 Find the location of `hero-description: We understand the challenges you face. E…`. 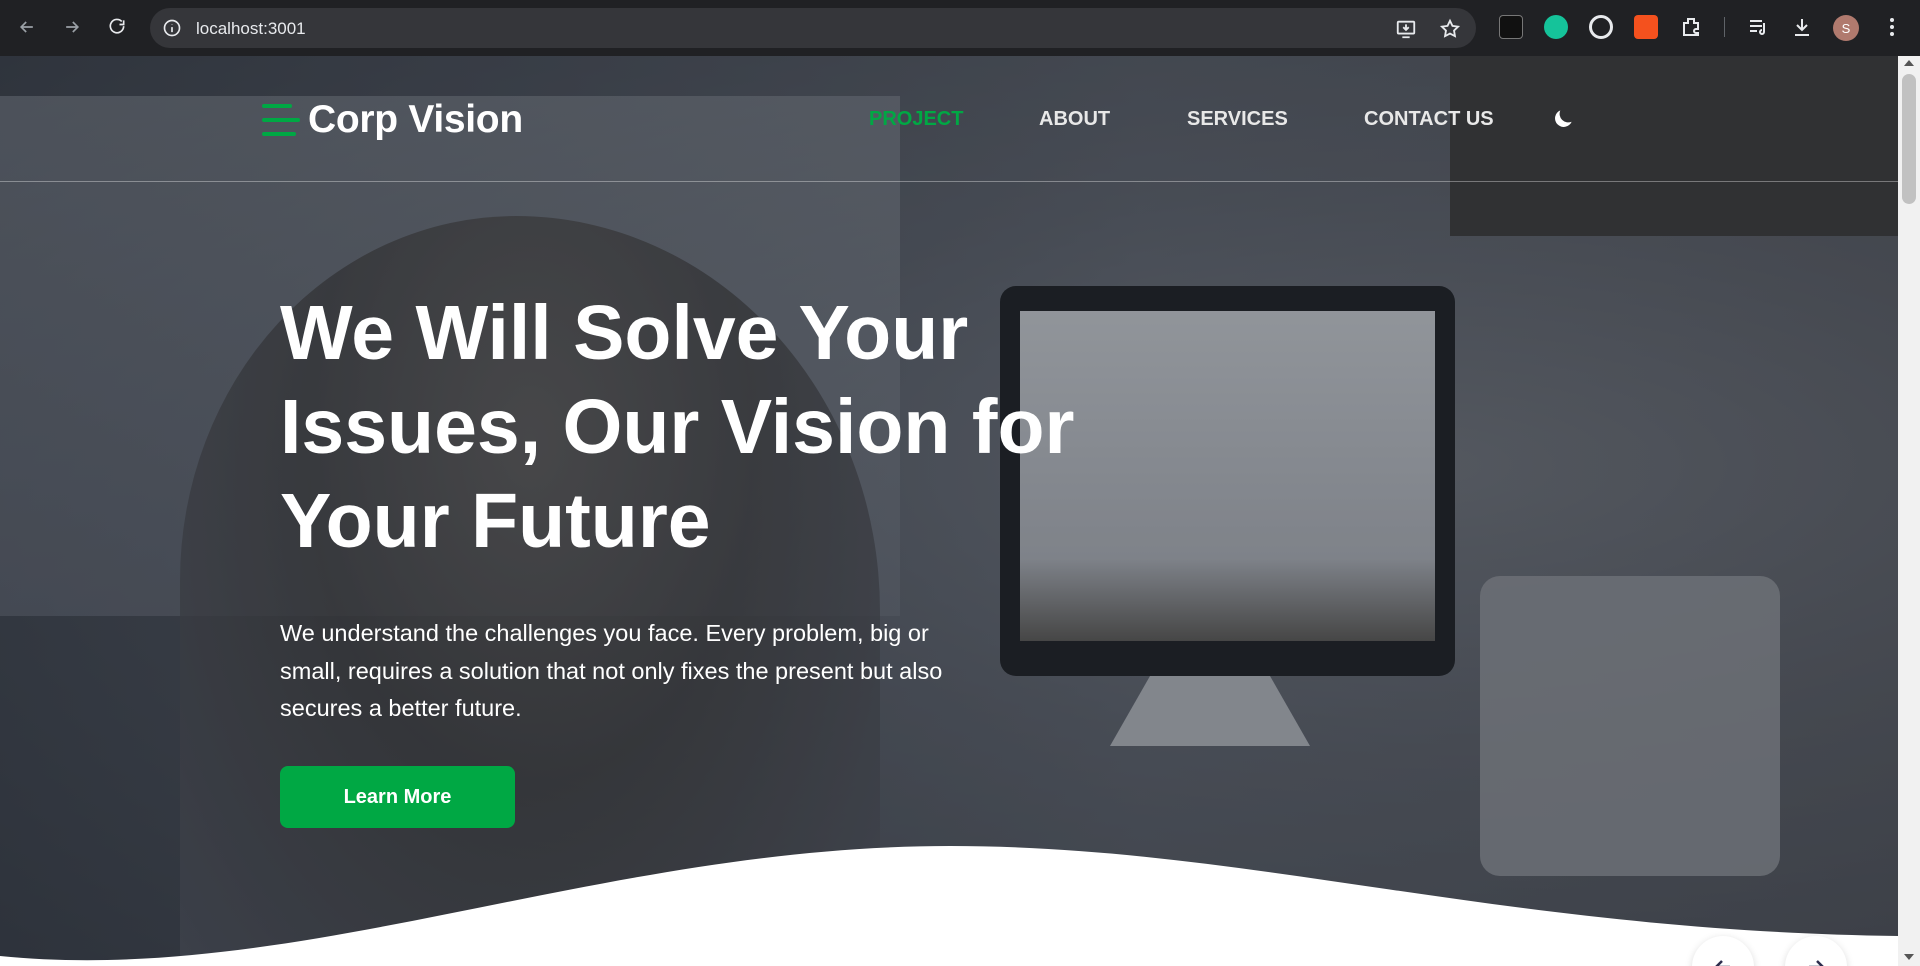

hero-description: We understand the challenges you face. E… is located at coordinates (650, 671).